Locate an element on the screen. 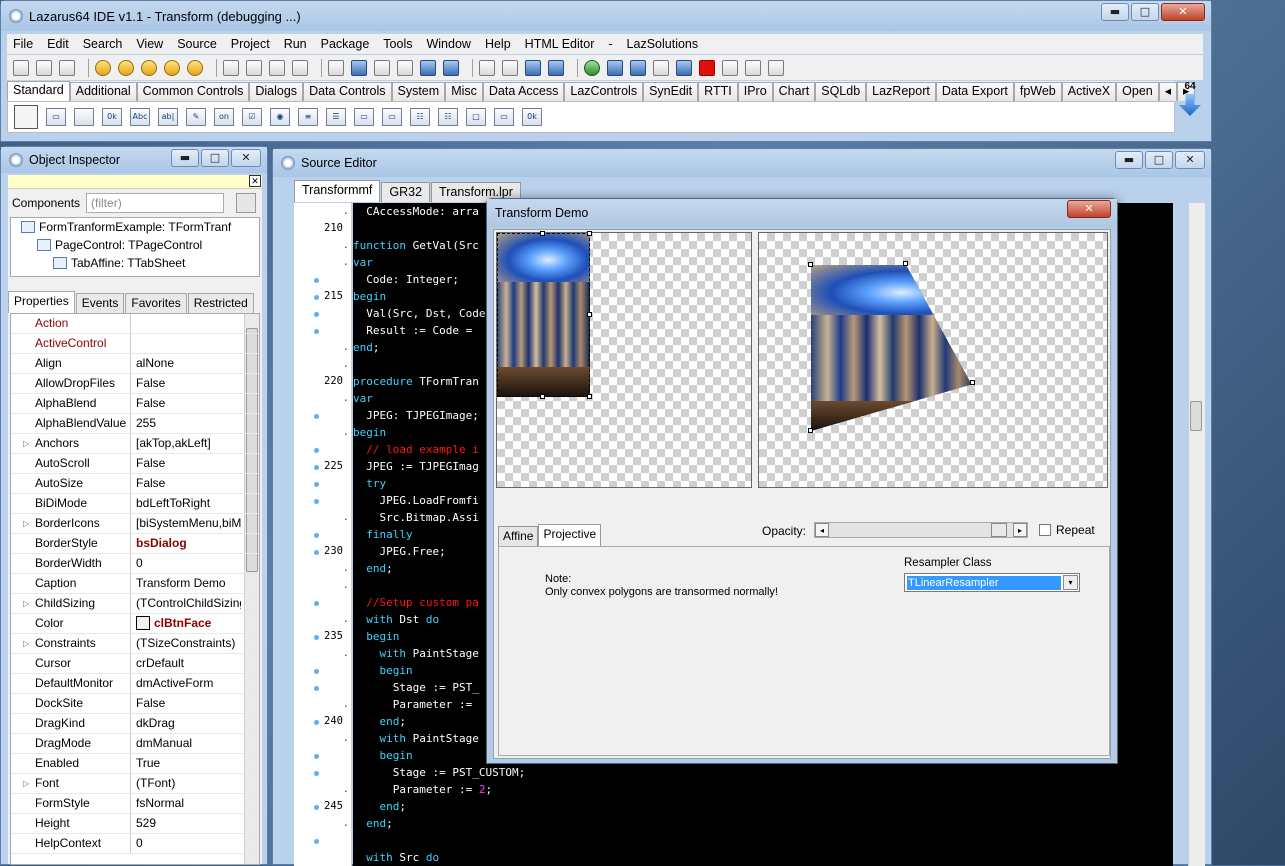 The image size is (1285, 866). property-value: crDefault is located at coordinates (186, 663).